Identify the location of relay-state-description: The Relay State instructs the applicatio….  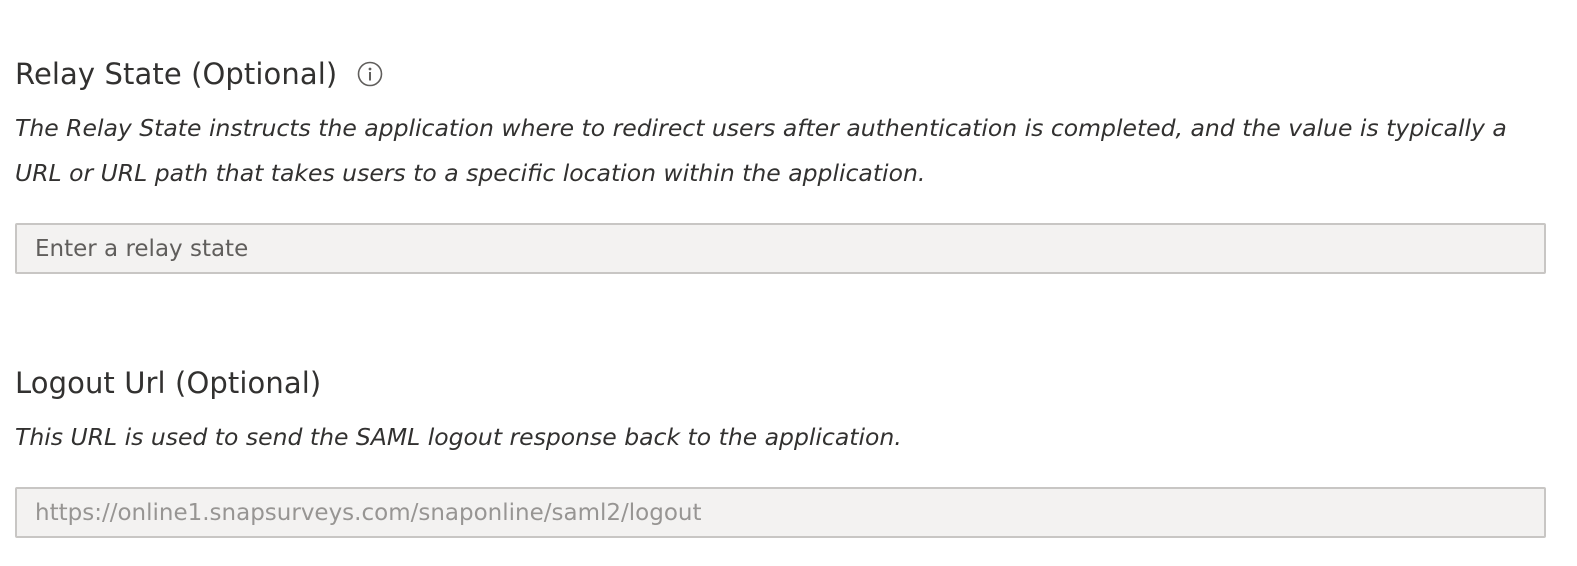
(761, 150).